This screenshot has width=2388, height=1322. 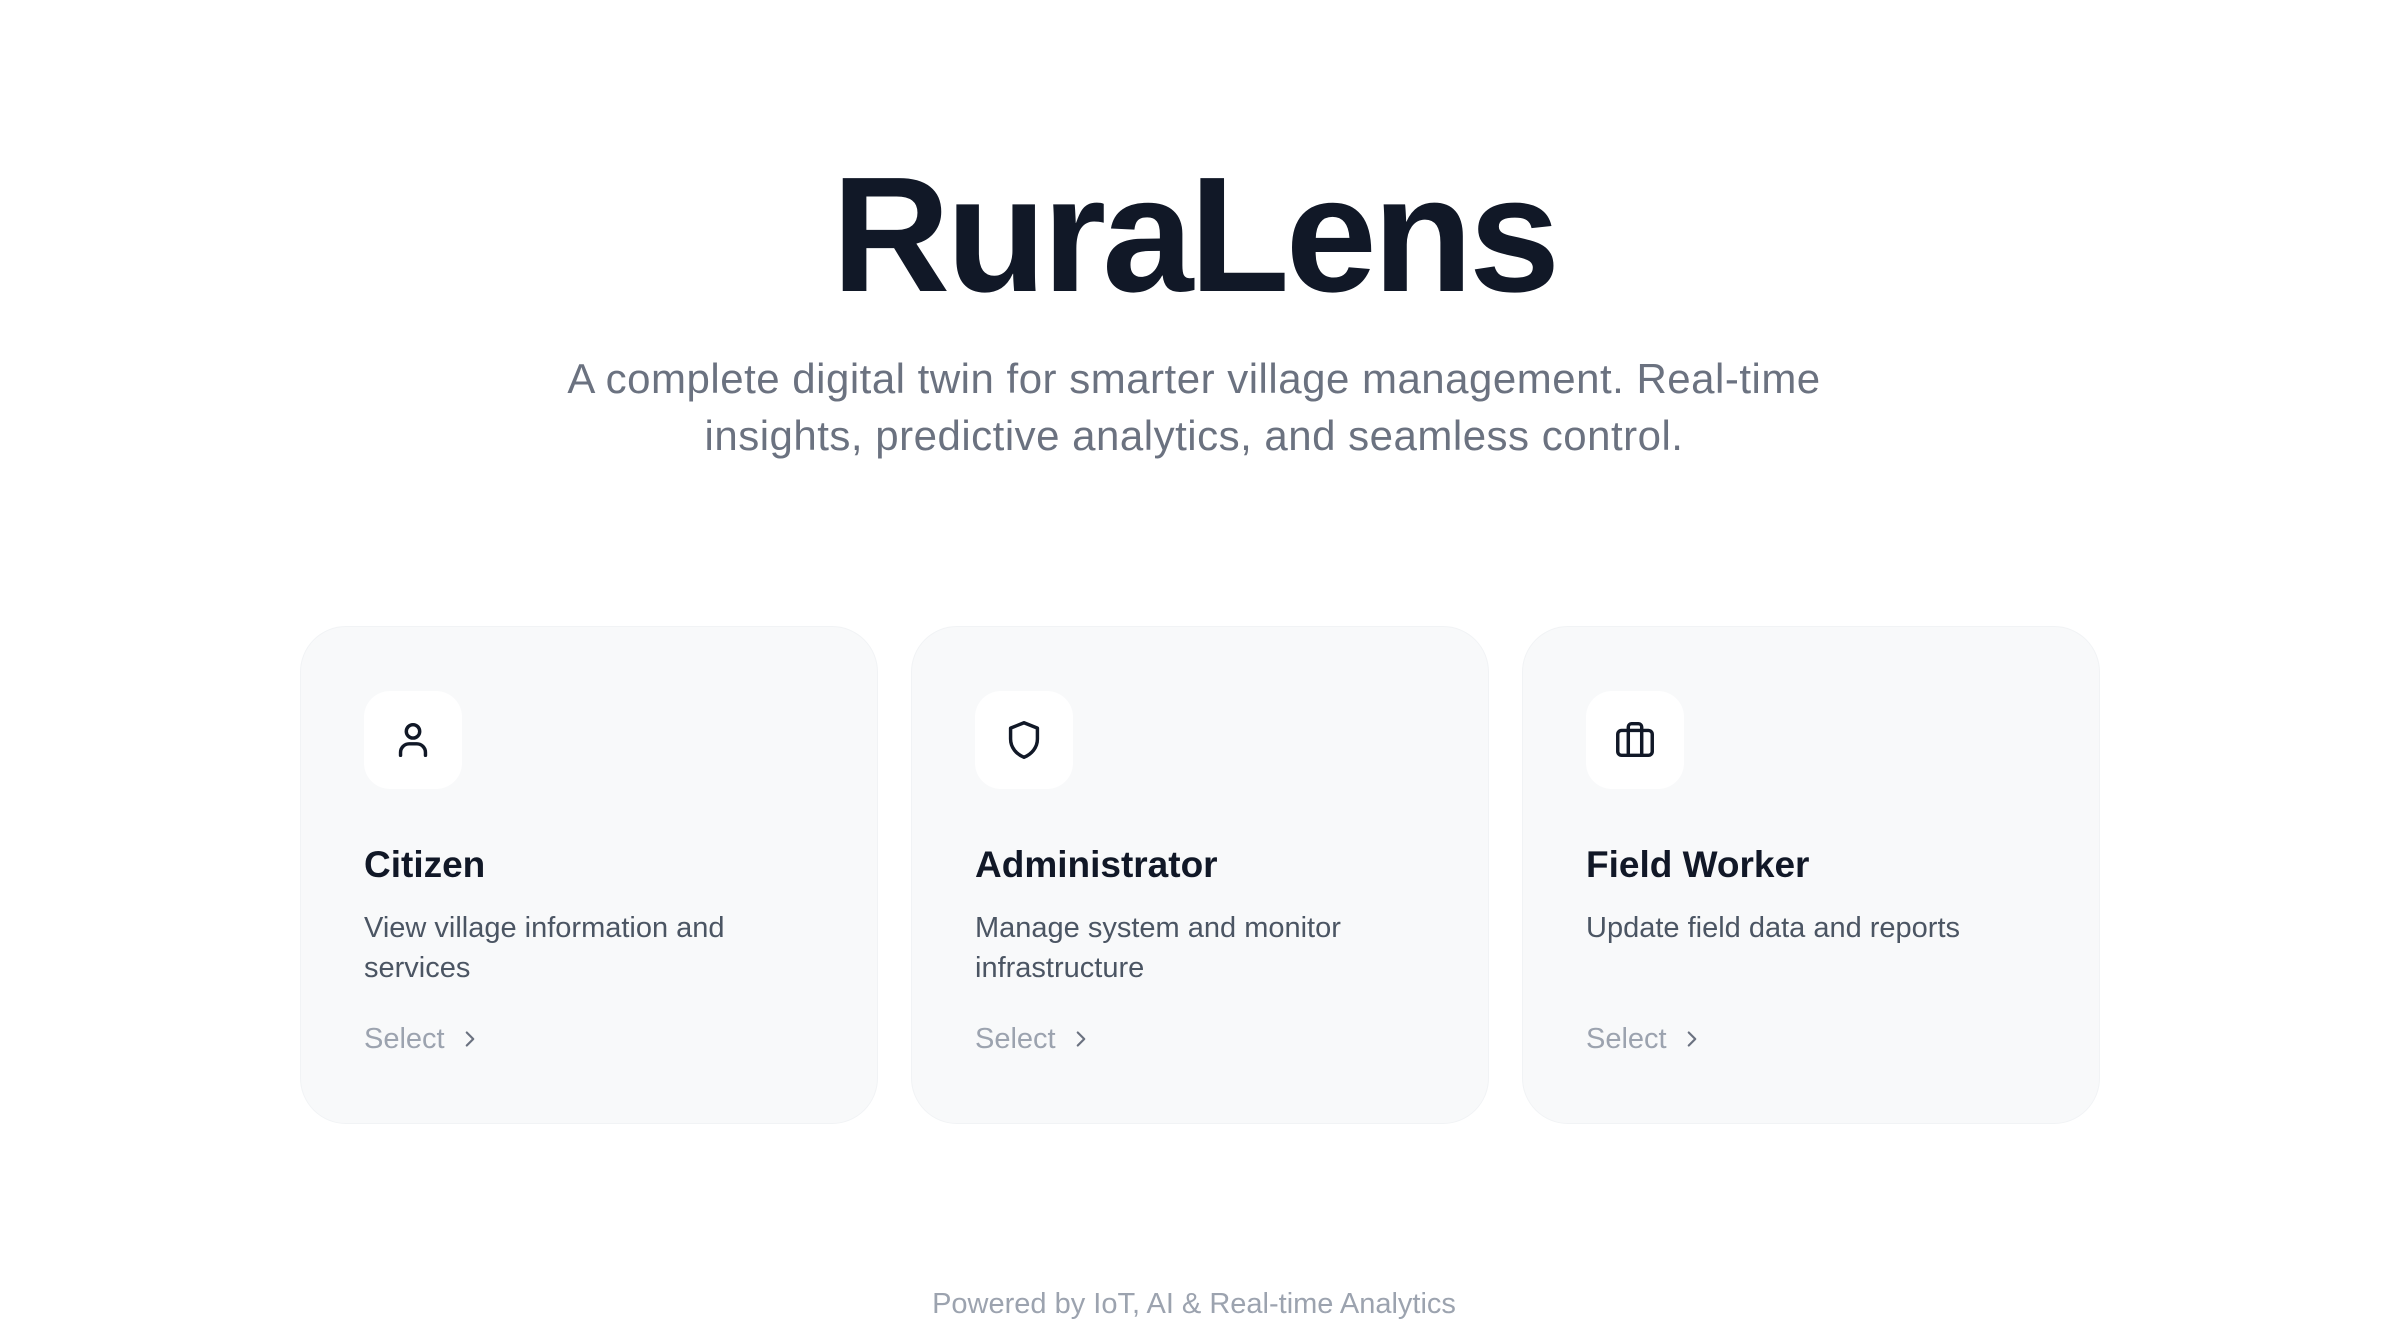 What do you see at coordinates (1024, 740) in the screenshot?
I see `shield-icon` at bounding box center [1024, 740].